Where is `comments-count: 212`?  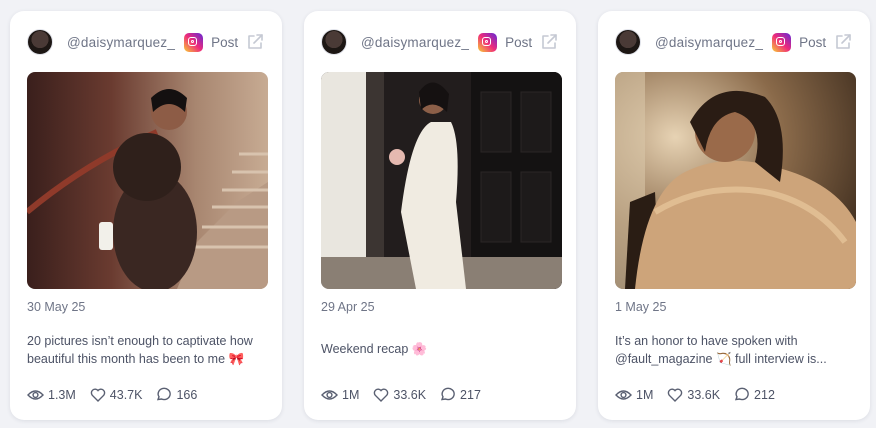
comments-count: 212 is located at coordinates (764, 394).